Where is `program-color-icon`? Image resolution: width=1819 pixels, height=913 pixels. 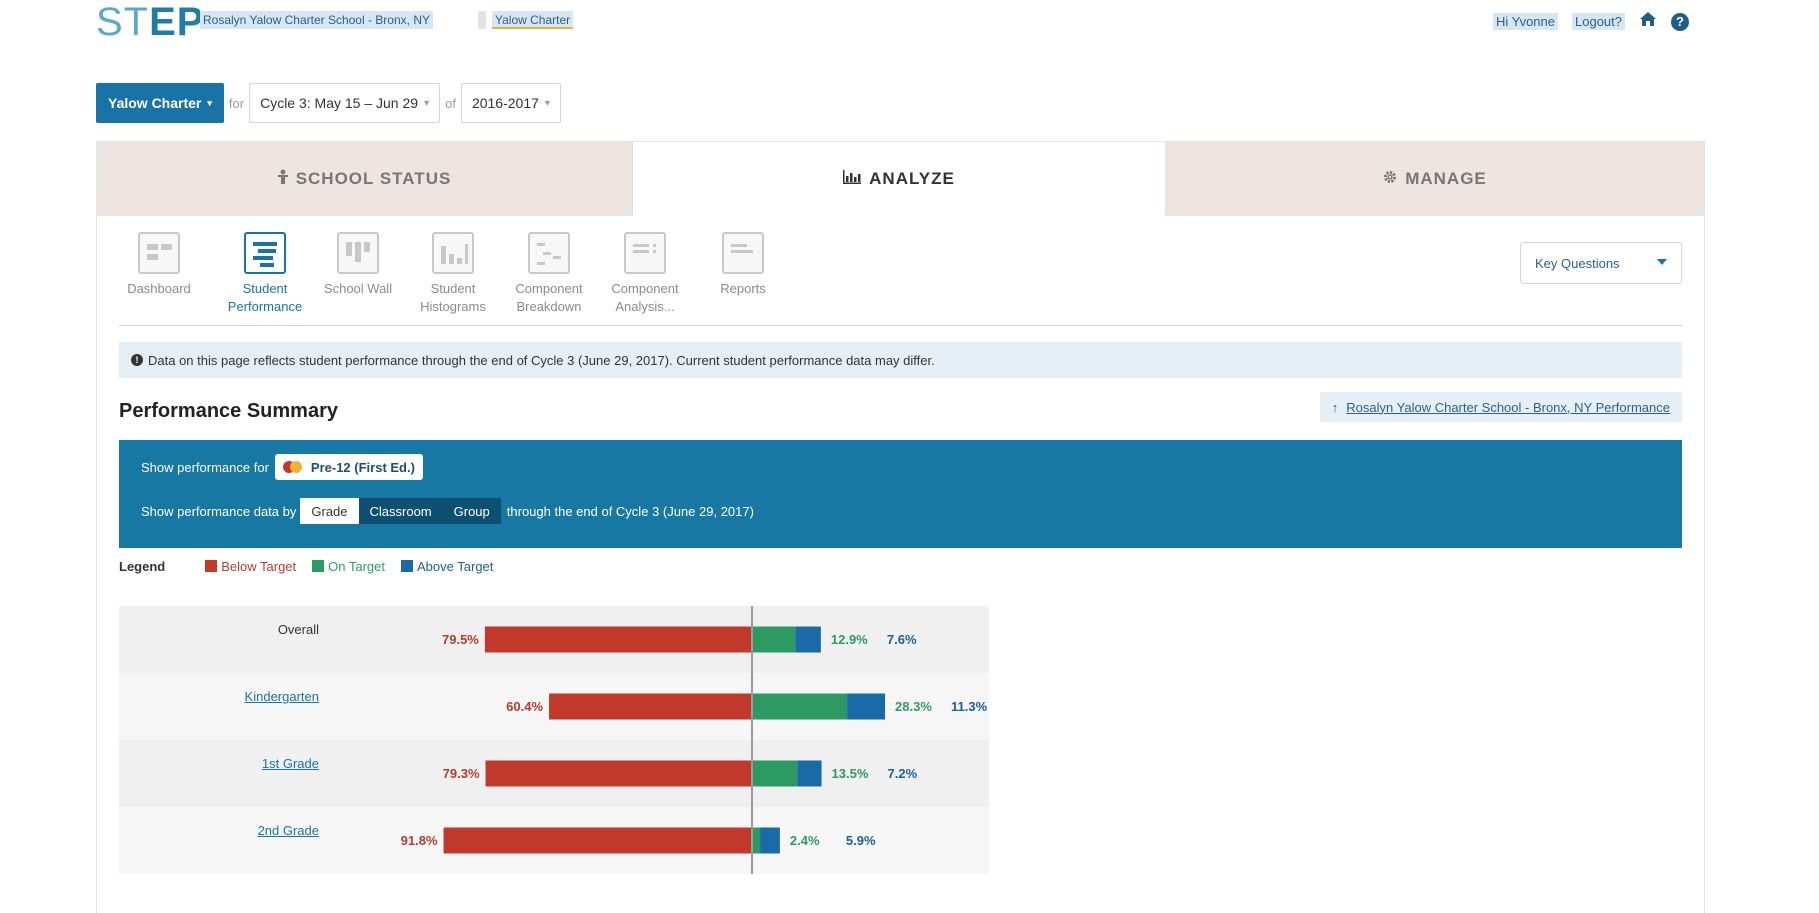
program-color-icon is located at coordinates (292, 467).